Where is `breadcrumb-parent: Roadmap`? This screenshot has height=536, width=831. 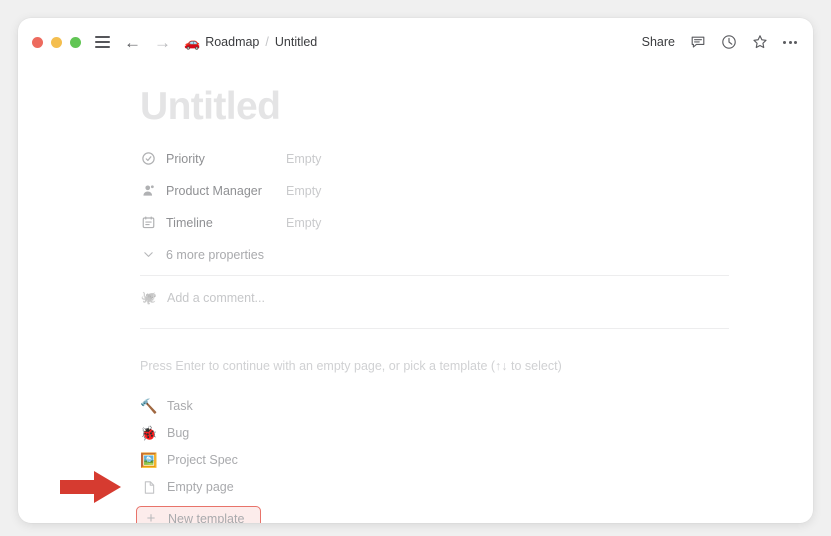 breadcrumb-parent: Roadmap is located at coordinates (232, 42).